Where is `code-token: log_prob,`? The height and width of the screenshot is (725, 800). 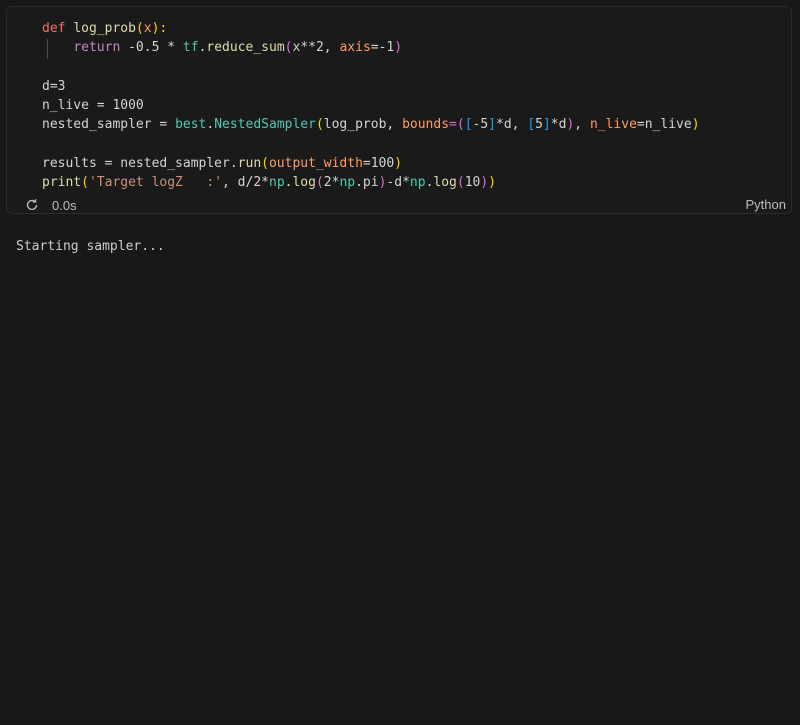
code-token: log_prob, is located at coordinates (363, 125).